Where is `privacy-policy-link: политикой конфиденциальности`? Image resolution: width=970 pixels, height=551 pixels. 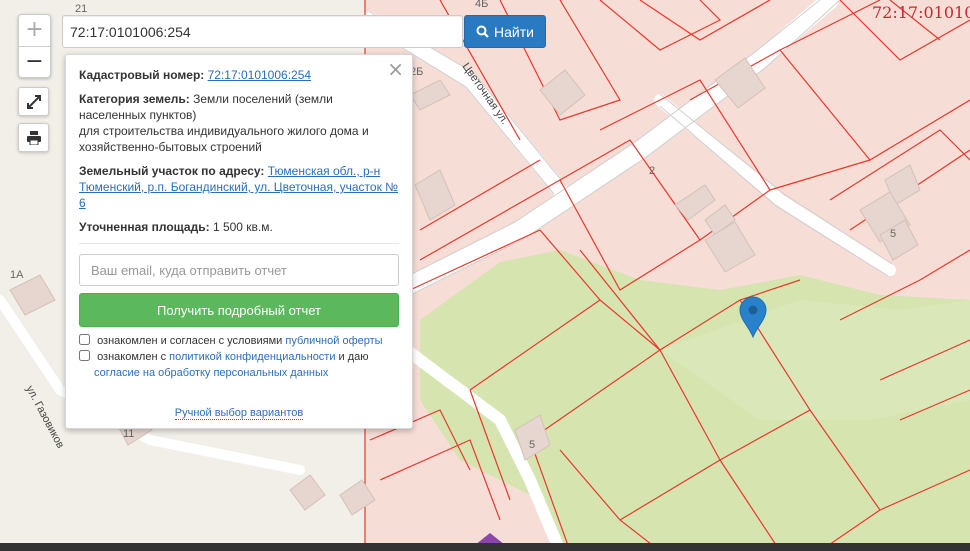
privacy-policy-link: политикой конфиденциальности is located at coordinates (252, 357).